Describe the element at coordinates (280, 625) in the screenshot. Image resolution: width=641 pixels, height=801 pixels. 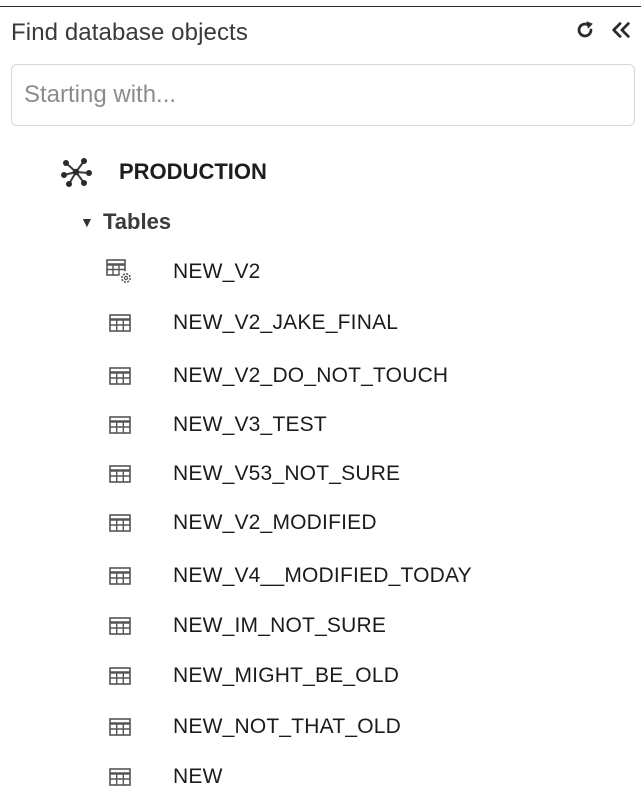
I see `table-label: NEW_IM_NOT_SURE` at that location.